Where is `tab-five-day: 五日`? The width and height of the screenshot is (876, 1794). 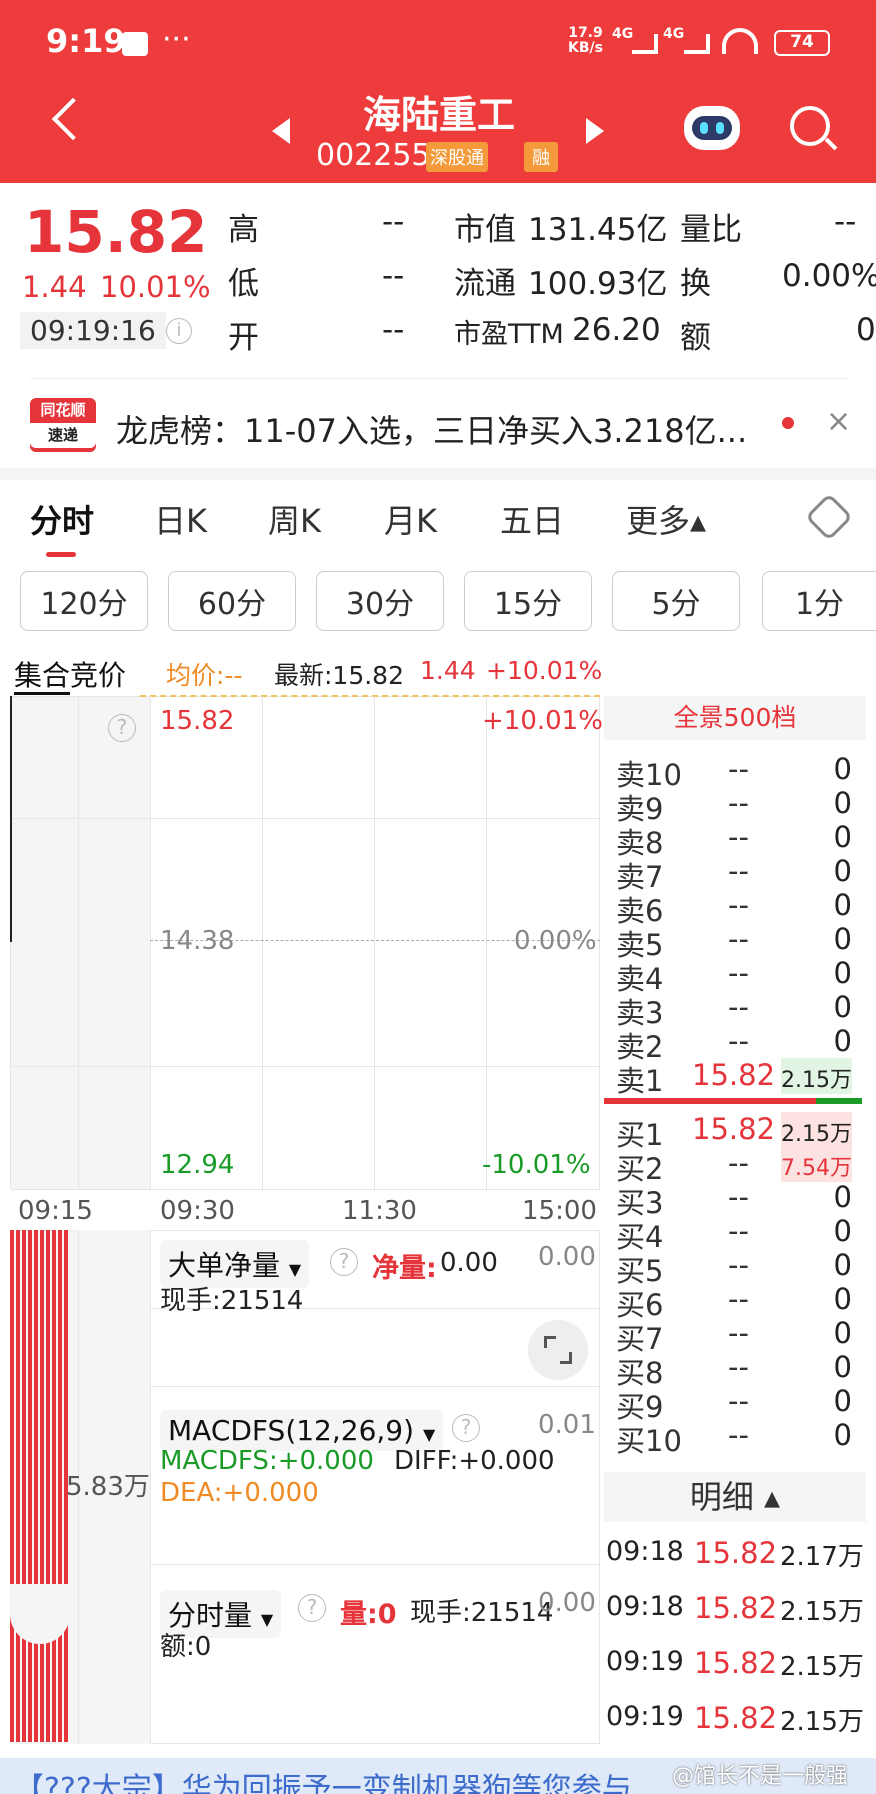 tab-five-day: 五日 is located at coordinates (532, 519).